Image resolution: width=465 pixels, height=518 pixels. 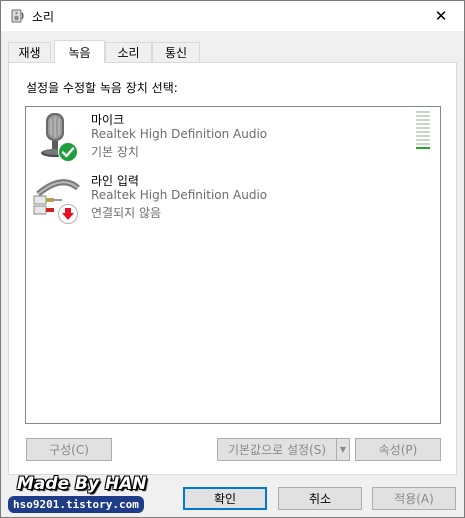 I want to click on close-button: ✕, so click(x=441, y=16).